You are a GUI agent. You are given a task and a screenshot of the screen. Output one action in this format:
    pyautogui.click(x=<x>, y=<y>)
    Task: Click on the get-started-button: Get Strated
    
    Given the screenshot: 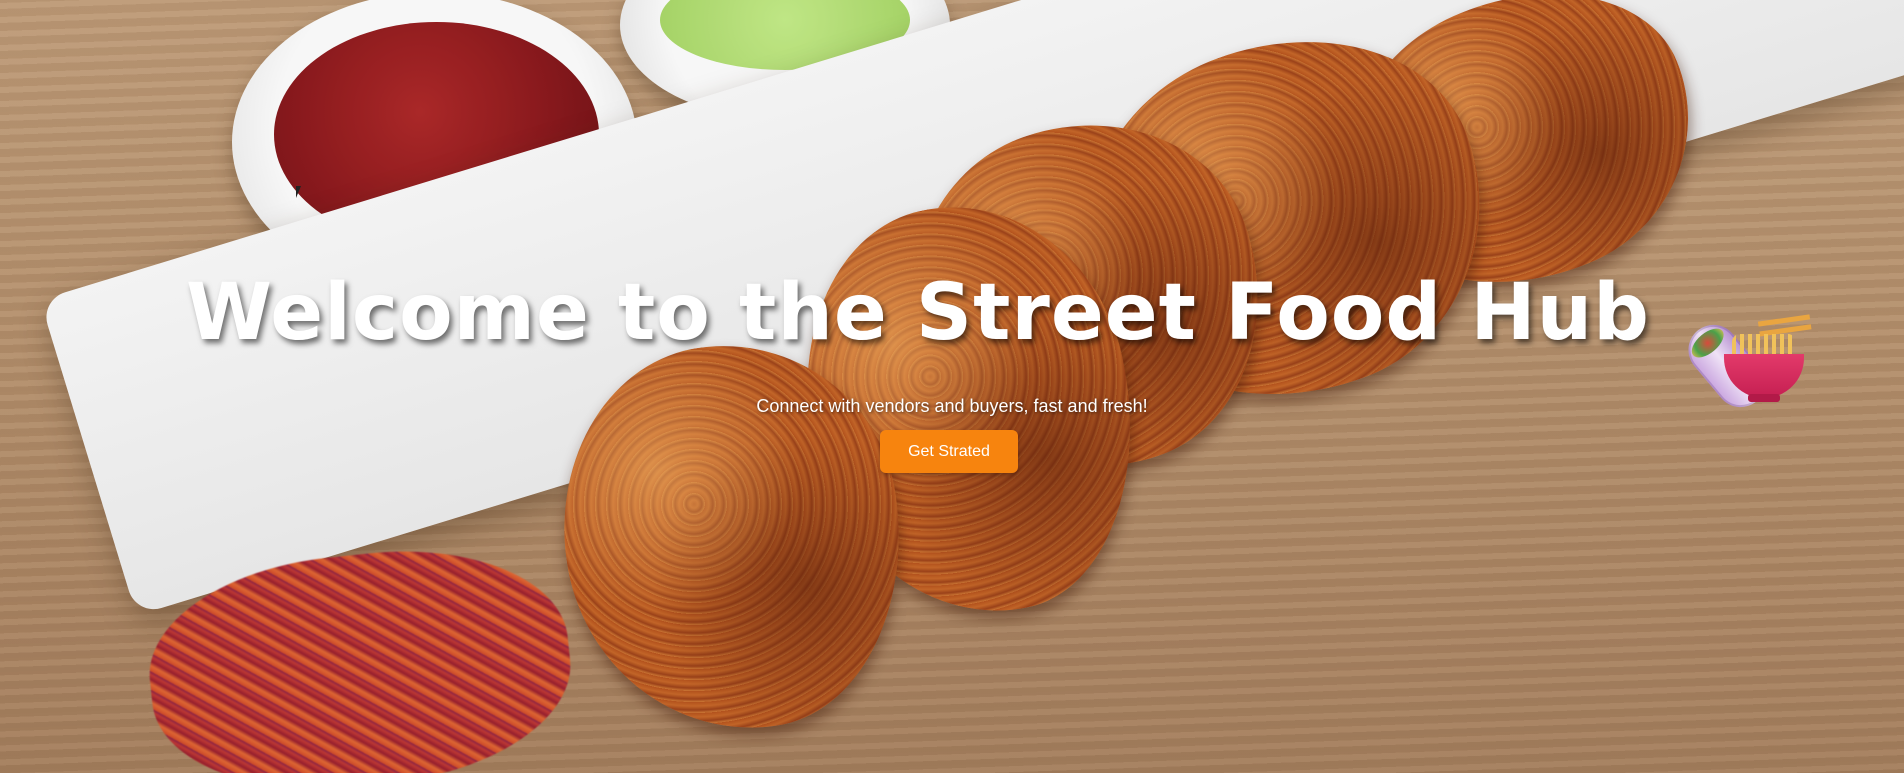 What is the action you would take?
    pyautogui.click(x=949, y=451)
    